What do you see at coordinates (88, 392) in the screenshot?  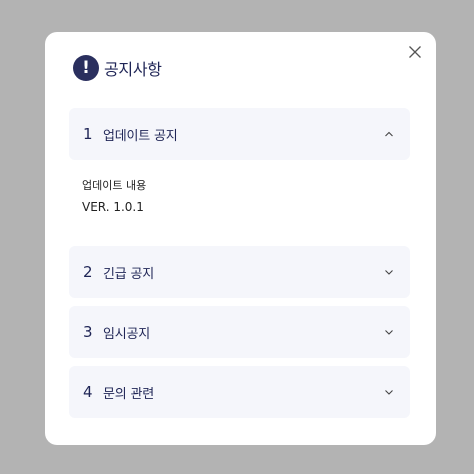 I see `notice-number: 4` at bounding box center [88, 392].